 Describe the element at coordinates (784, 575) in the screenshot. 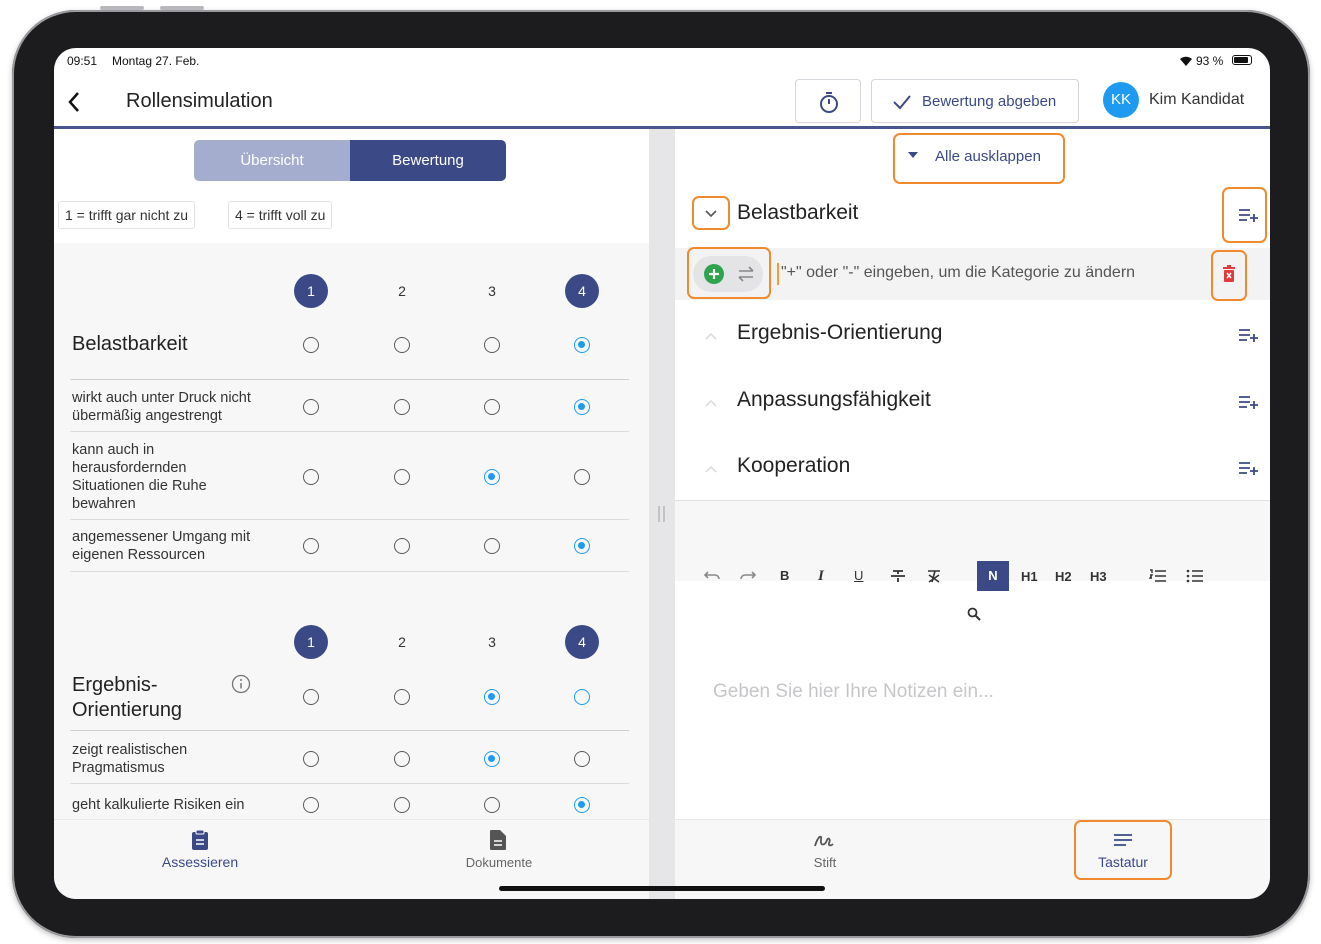

I see `bold-button: B` at that location.